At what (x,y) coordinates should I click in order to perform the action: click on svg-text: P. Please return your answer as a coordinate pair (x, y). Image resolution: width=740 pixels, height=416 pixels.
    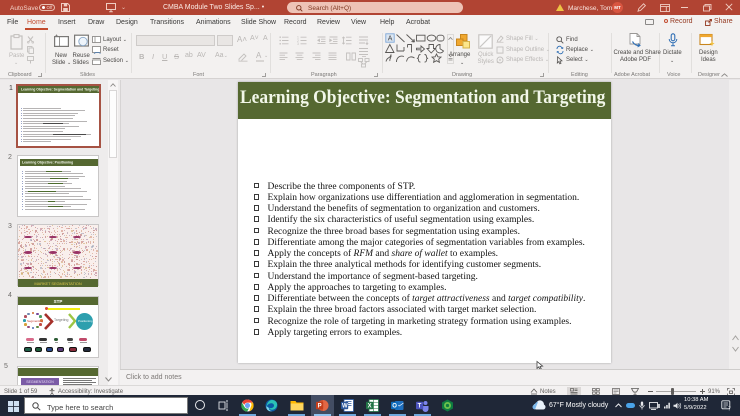
    Looking at the image, I should click on (320, 407).